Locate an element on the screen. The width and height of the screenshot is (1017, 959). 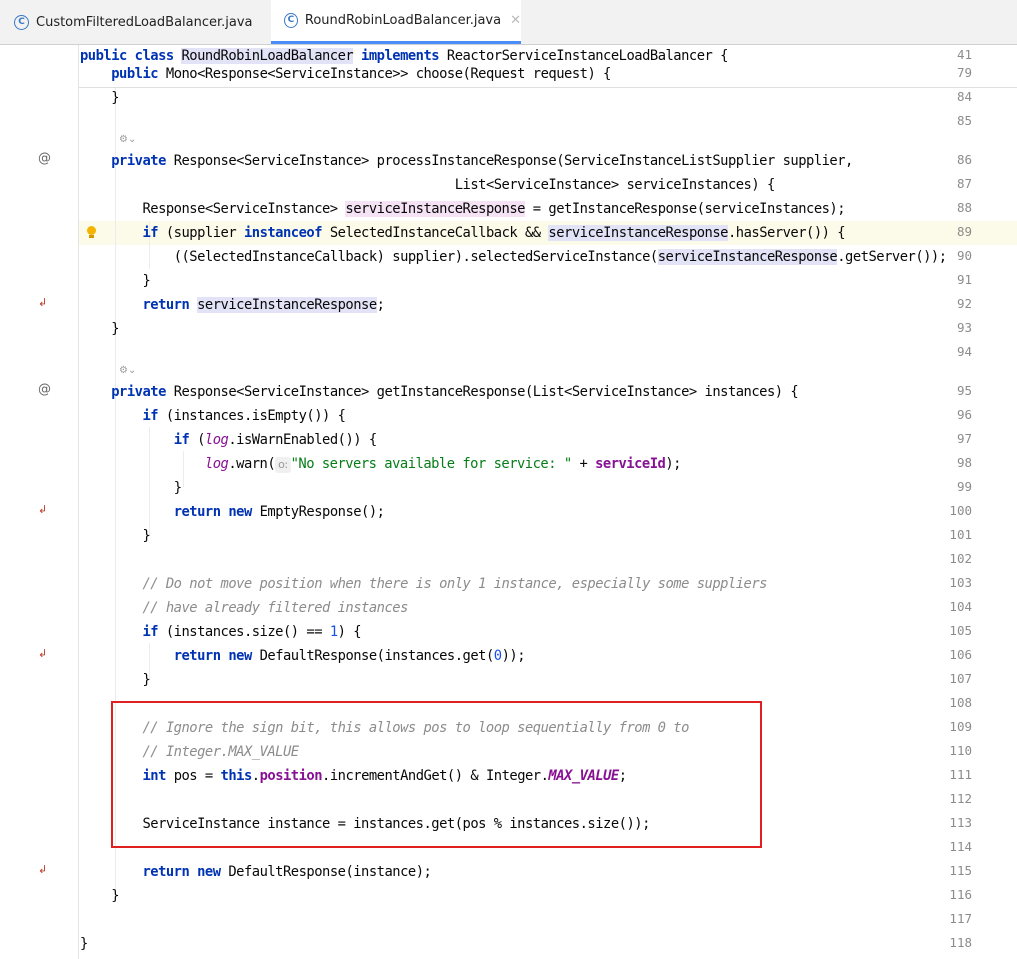
code-line-93: } is located at coordinates (99, 329).